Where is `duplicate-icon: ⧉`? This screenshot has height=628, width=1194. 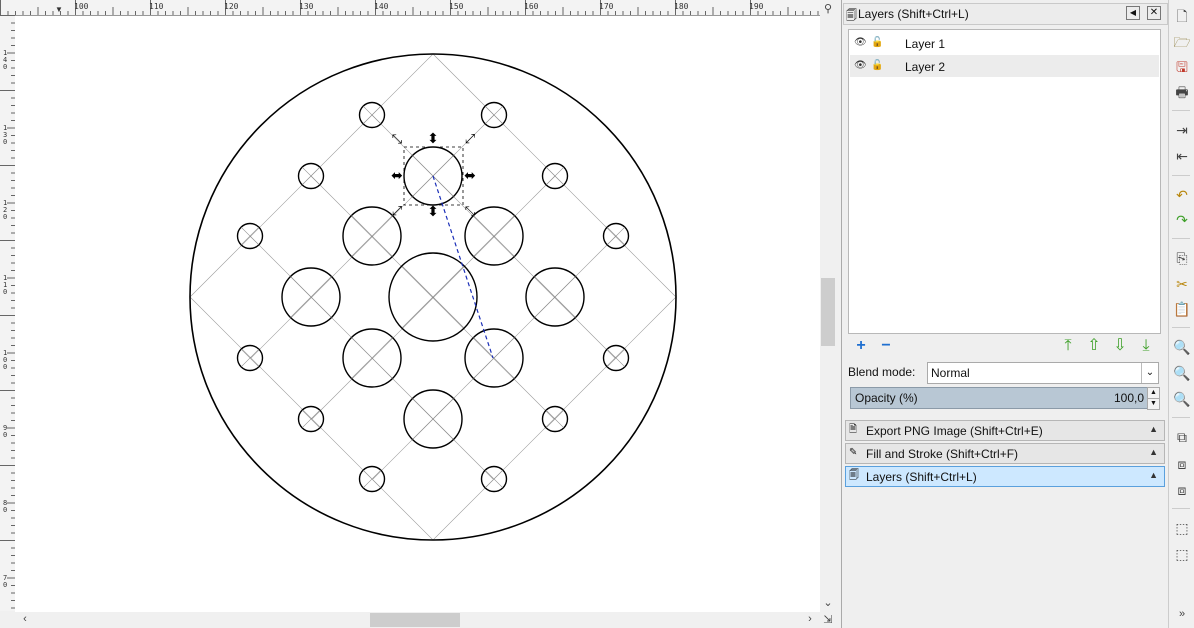 duplicate-icon: ⧉ is located at coordinates (1182, 437).